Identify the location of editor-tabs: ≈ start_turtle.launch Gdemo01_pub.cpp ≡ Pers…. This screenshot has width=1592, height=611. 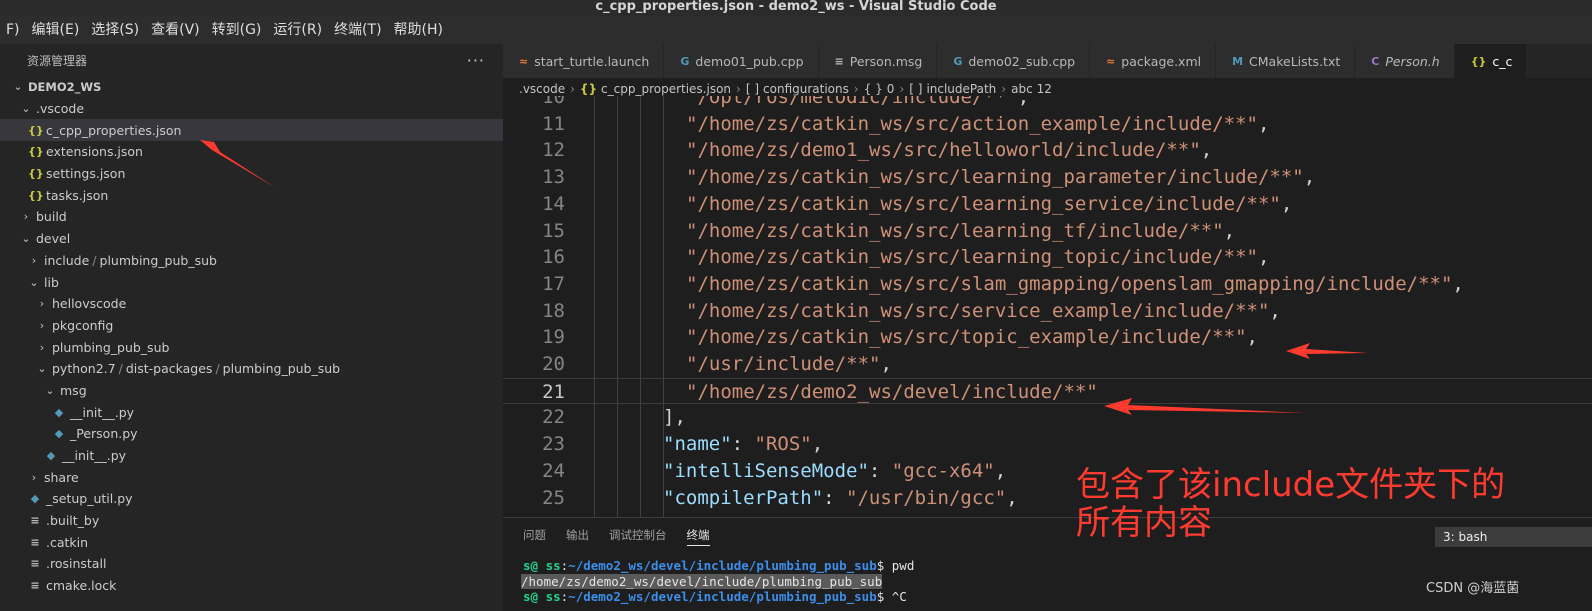
(1047, 61).